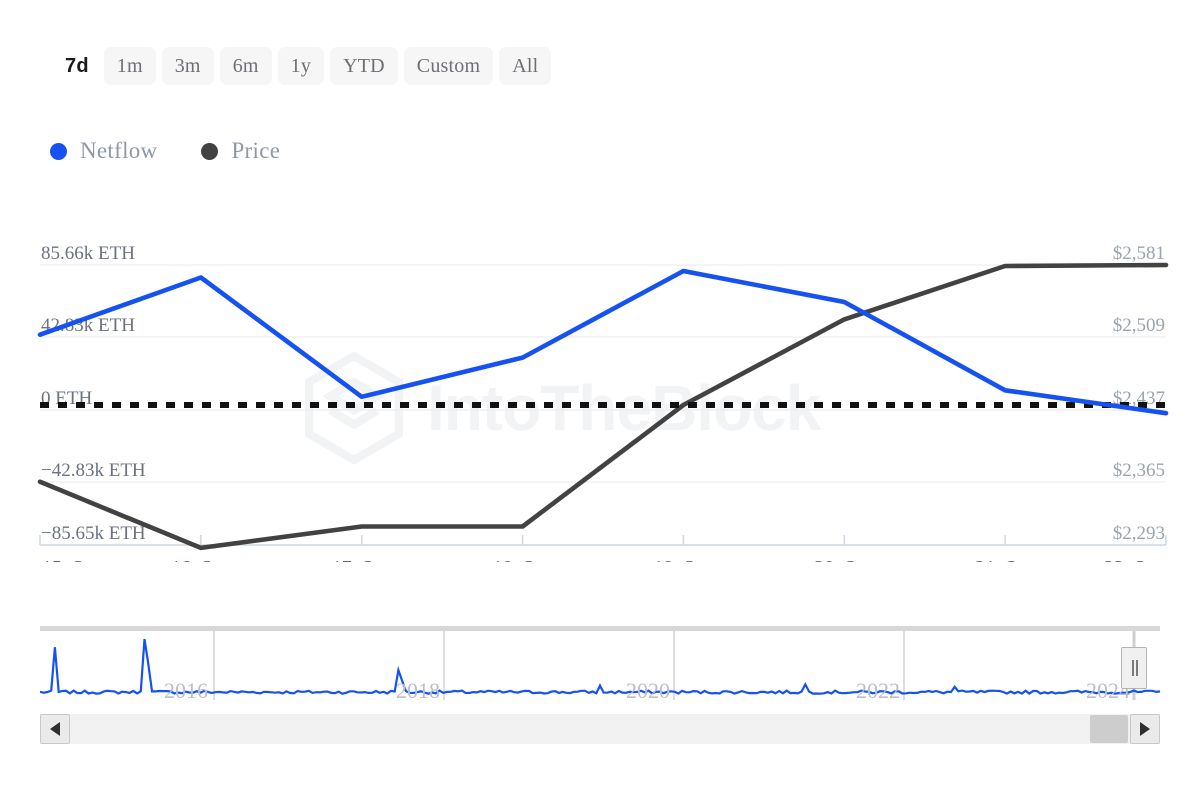 The height and width of the screenshot is (800, 1200). I want to click on legend-item-price: Price, so click(240, 151).